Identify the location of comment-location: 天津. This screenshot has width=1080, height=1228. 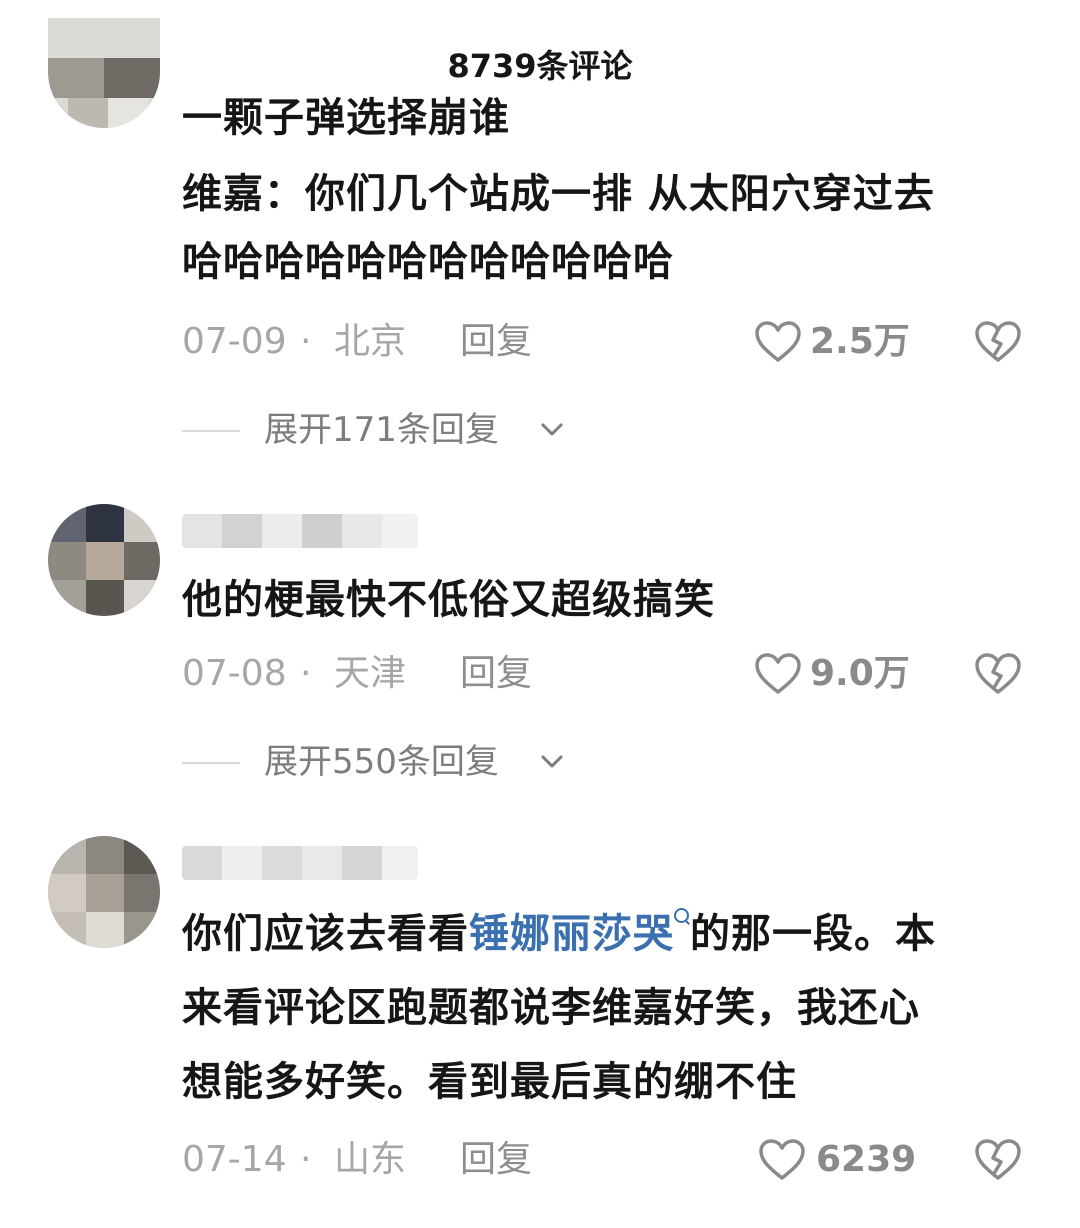
(370, 673).